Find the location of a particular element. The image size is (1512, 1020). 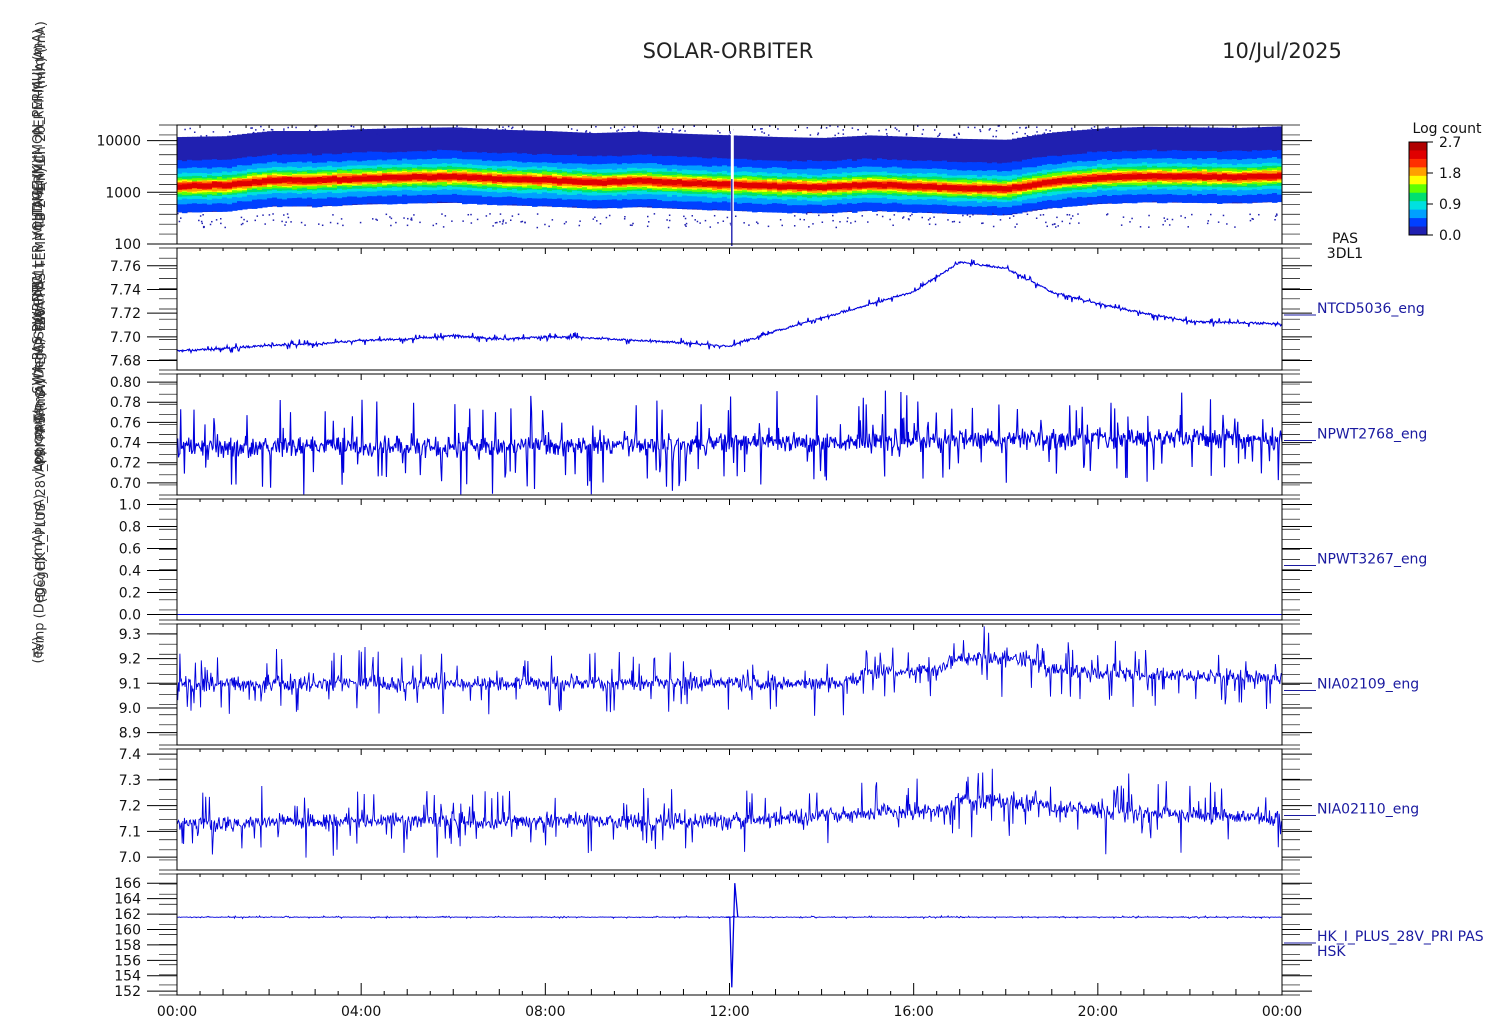

panel-frame is located at coordinates (729, 809).